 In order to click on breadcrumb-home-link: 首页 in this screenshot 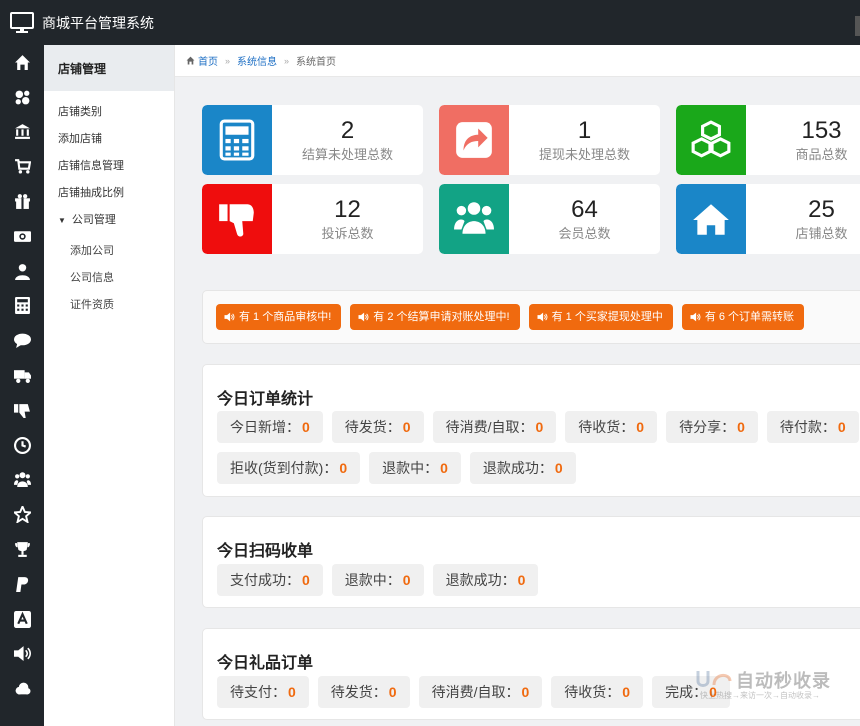, I will do `click(208, 60)`.